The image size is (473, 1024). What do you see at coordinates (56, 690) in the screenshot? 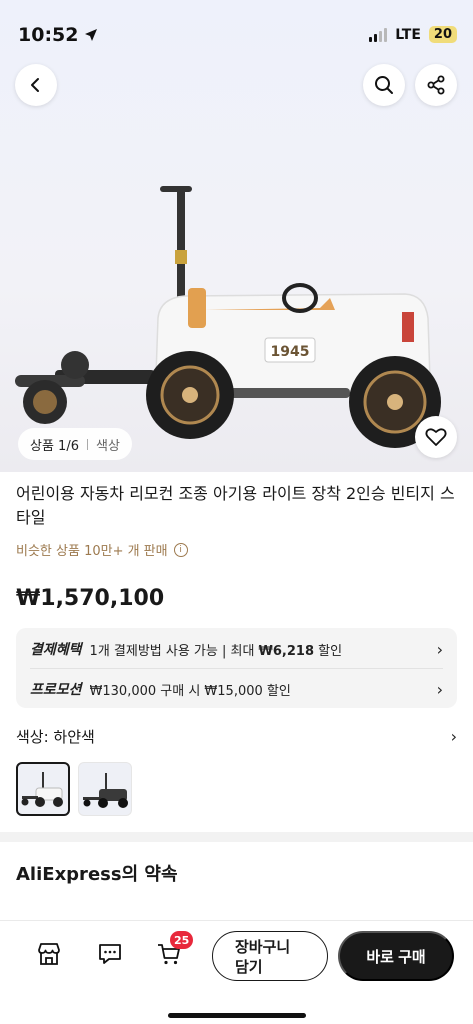
I see `promotion-label: 프로모션` at bounding box center [56, 690].